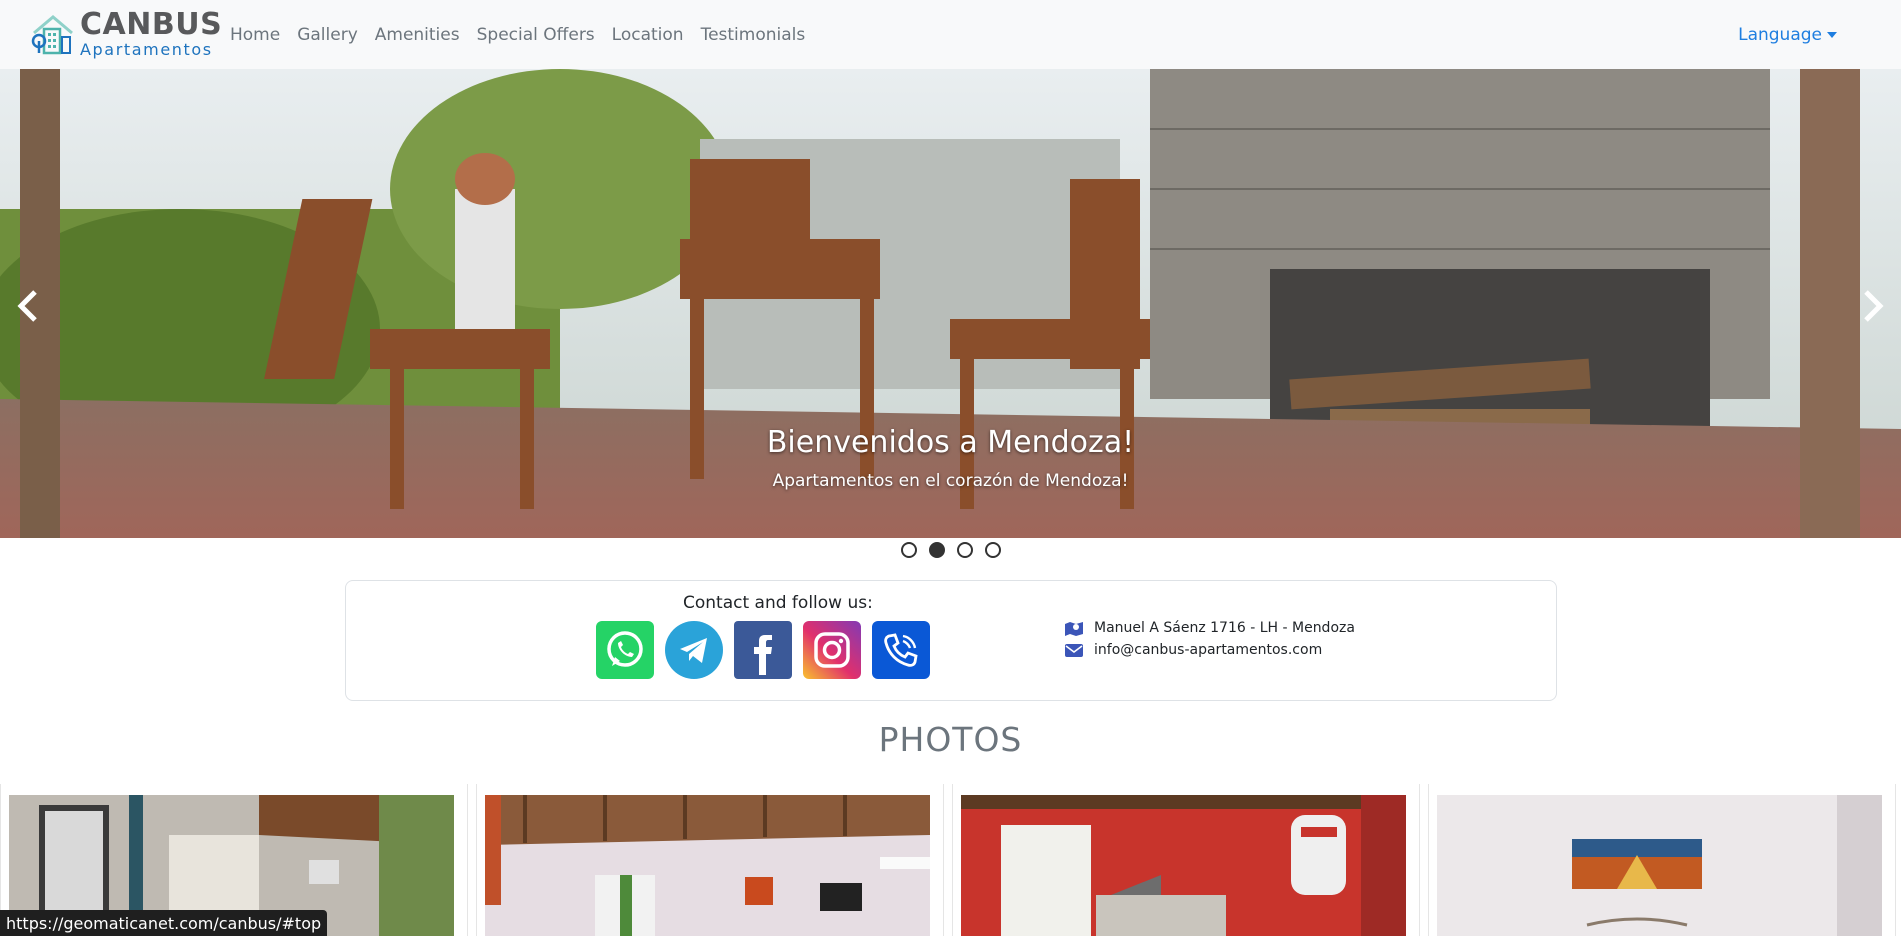  What do you see at coordinates (778, 603) in the screenshot?
I see `contact-title: Contact and follow us:` at bounding box center [778, 603].